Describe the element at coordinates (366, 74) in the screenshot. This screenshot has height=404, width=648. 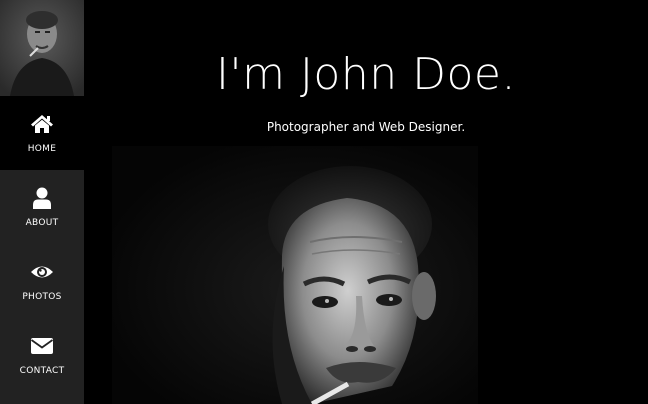
I see `hero-title: I'm John Doe.` at that location.